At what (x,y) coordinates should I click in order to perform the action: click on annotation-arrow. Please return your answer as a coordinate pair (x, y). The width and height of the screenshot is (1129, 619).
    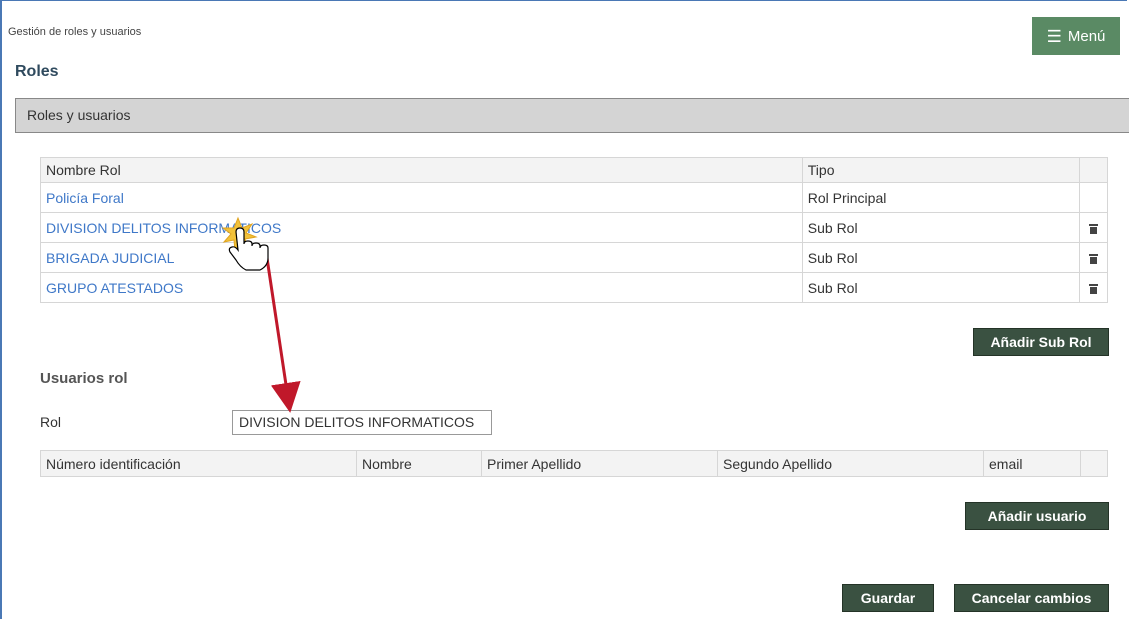
    Looking at the image, I should click on (261, 314).